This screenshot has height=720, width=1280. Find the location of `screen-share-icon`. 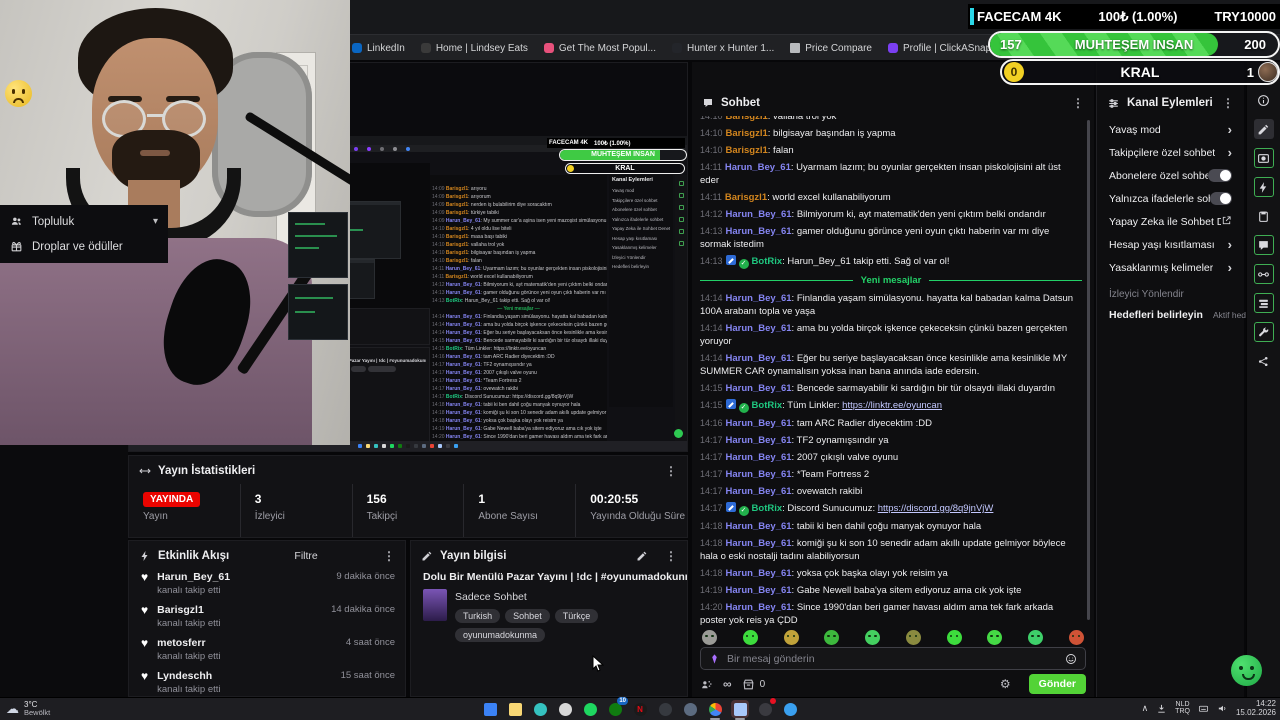

screen-share-icon is located at coordinates (1263, 158).